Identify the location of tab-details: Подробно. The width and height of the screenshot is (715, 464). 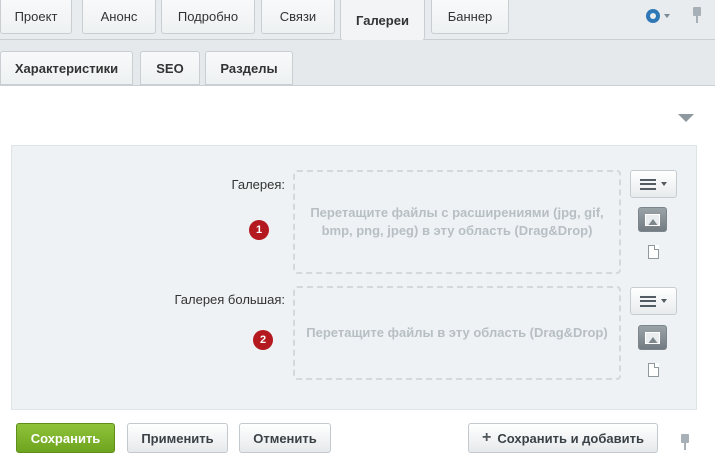
(208, 17).